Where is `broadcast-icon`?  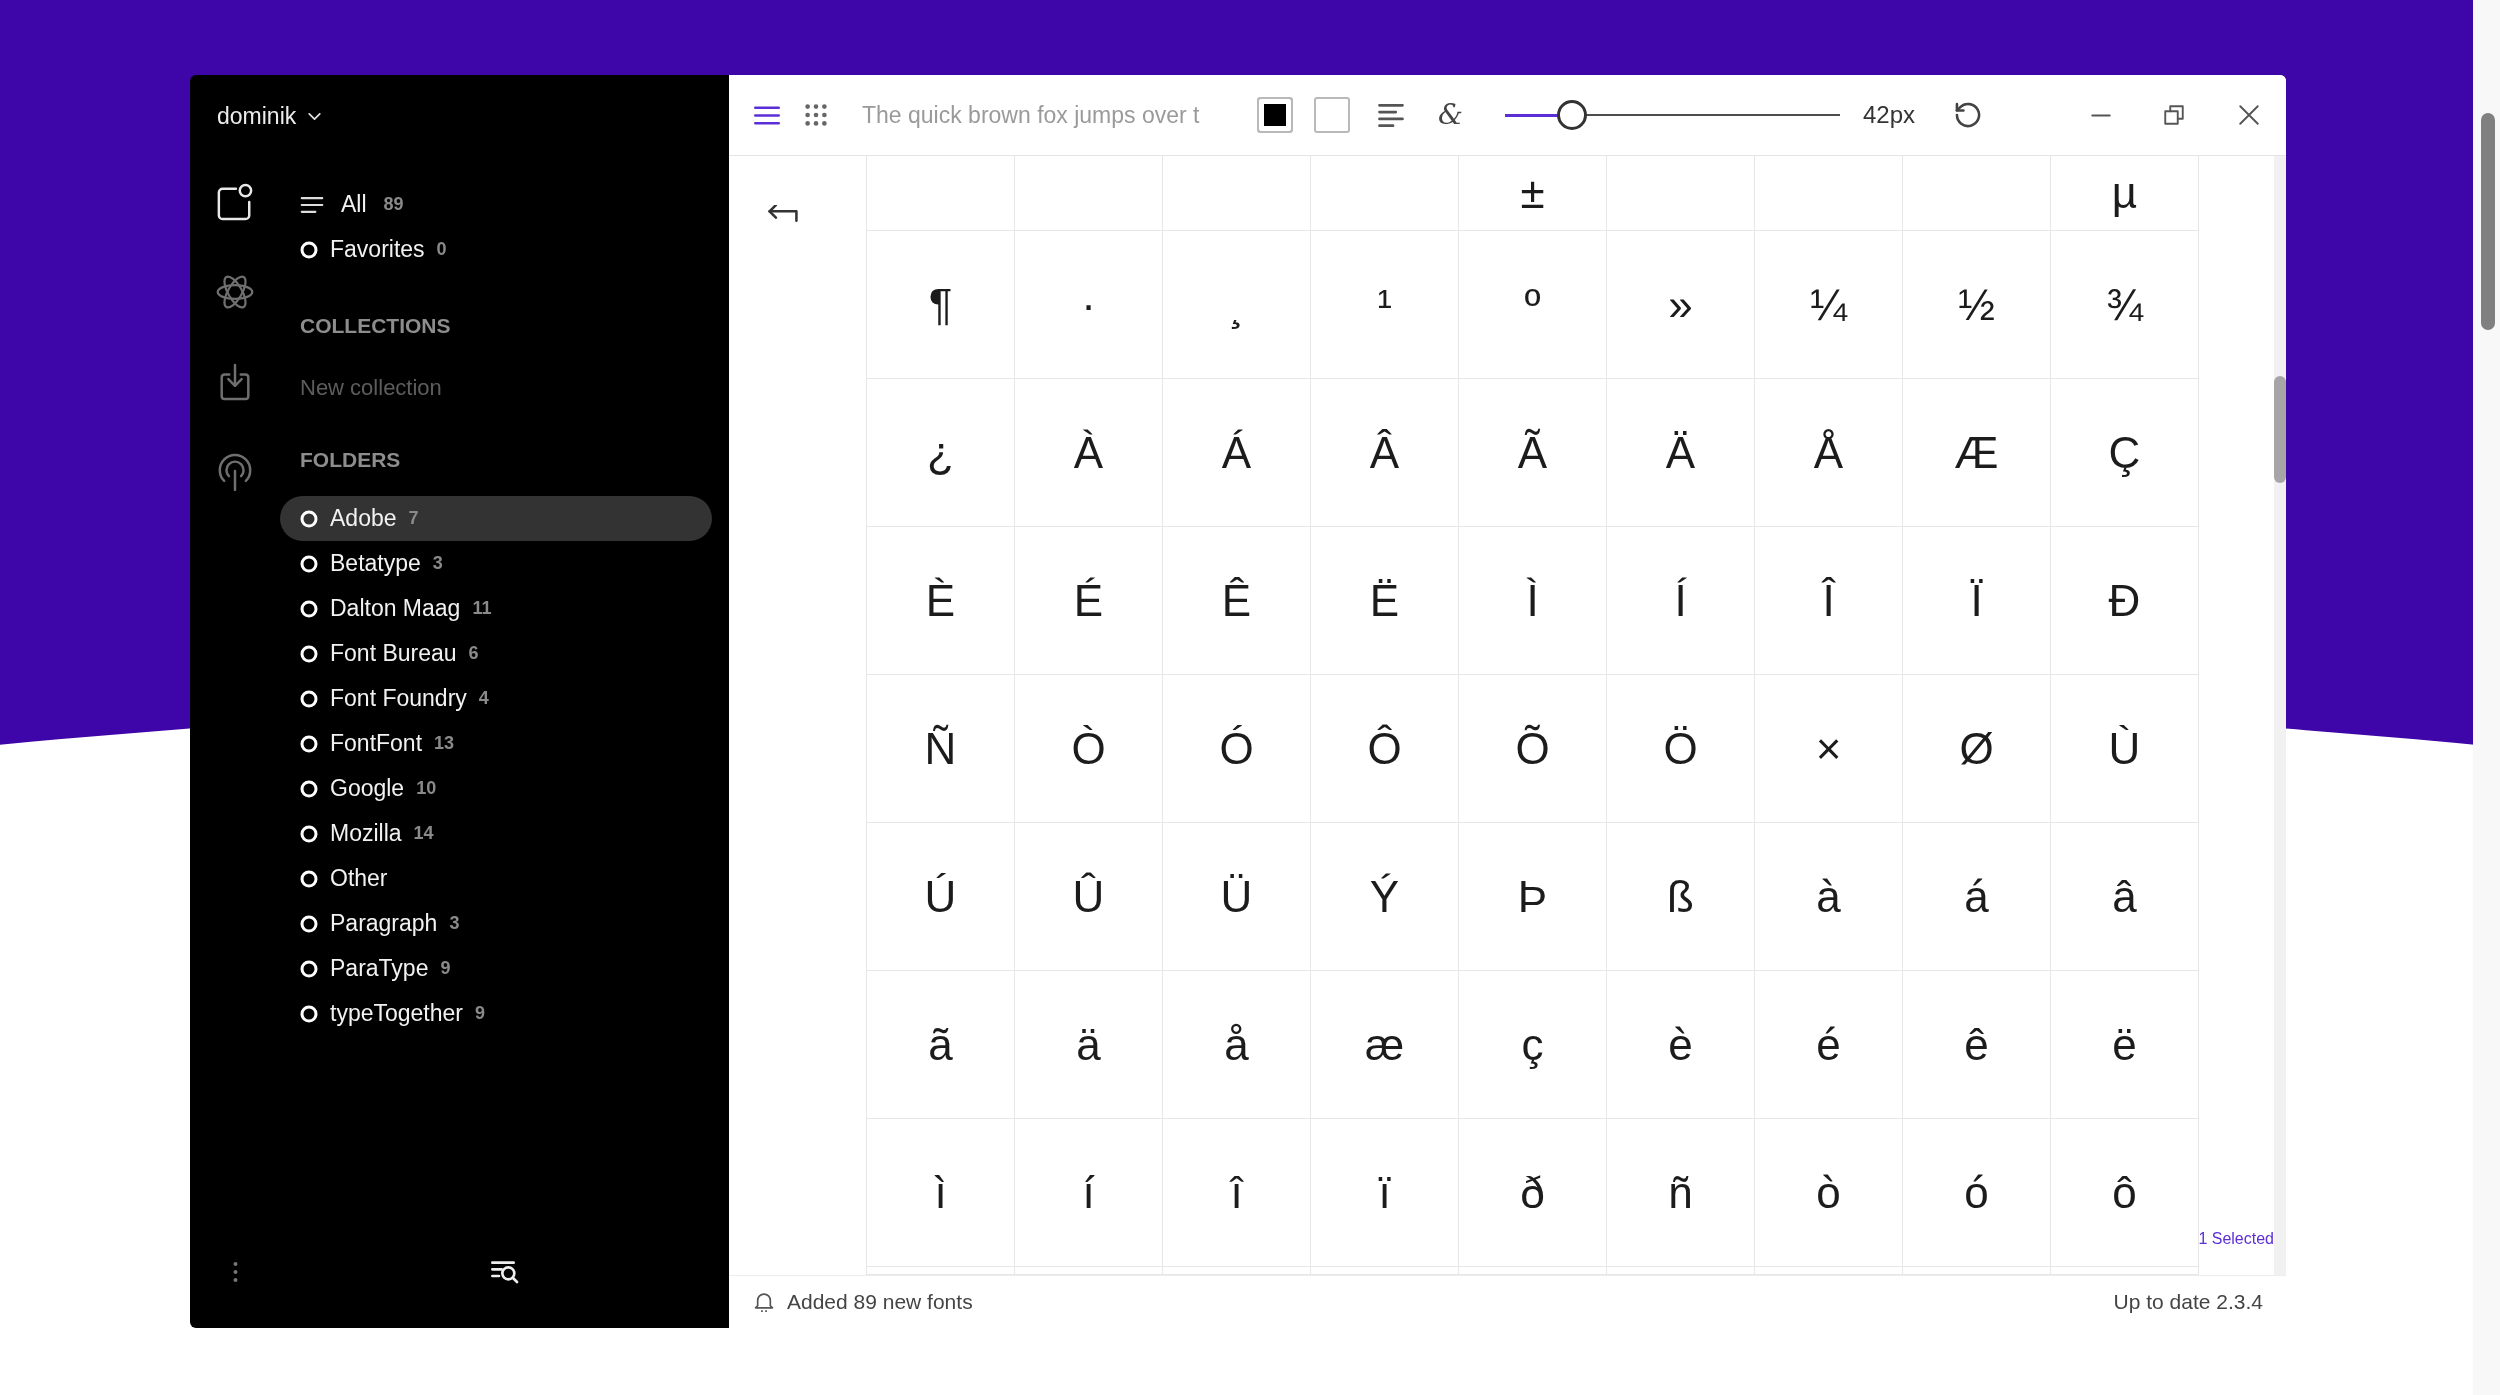 broadcast-icon is located at coordinates (235, 472).